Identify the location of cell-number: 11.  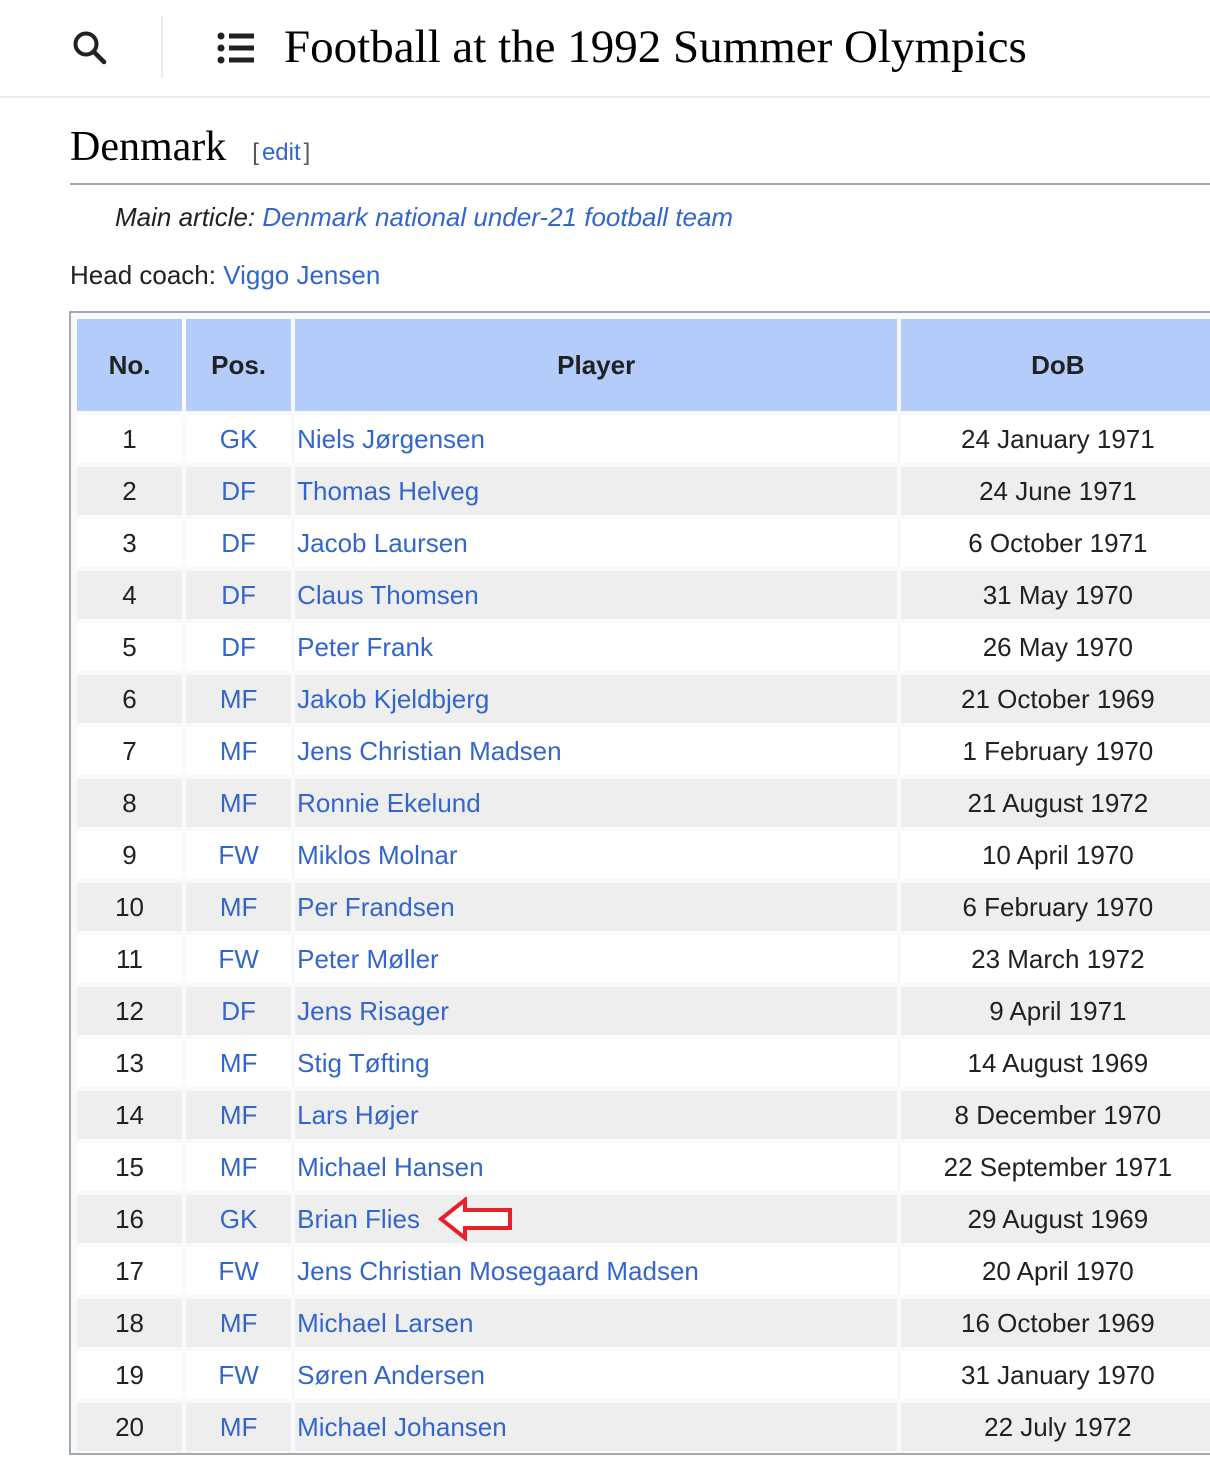
(130, 959).